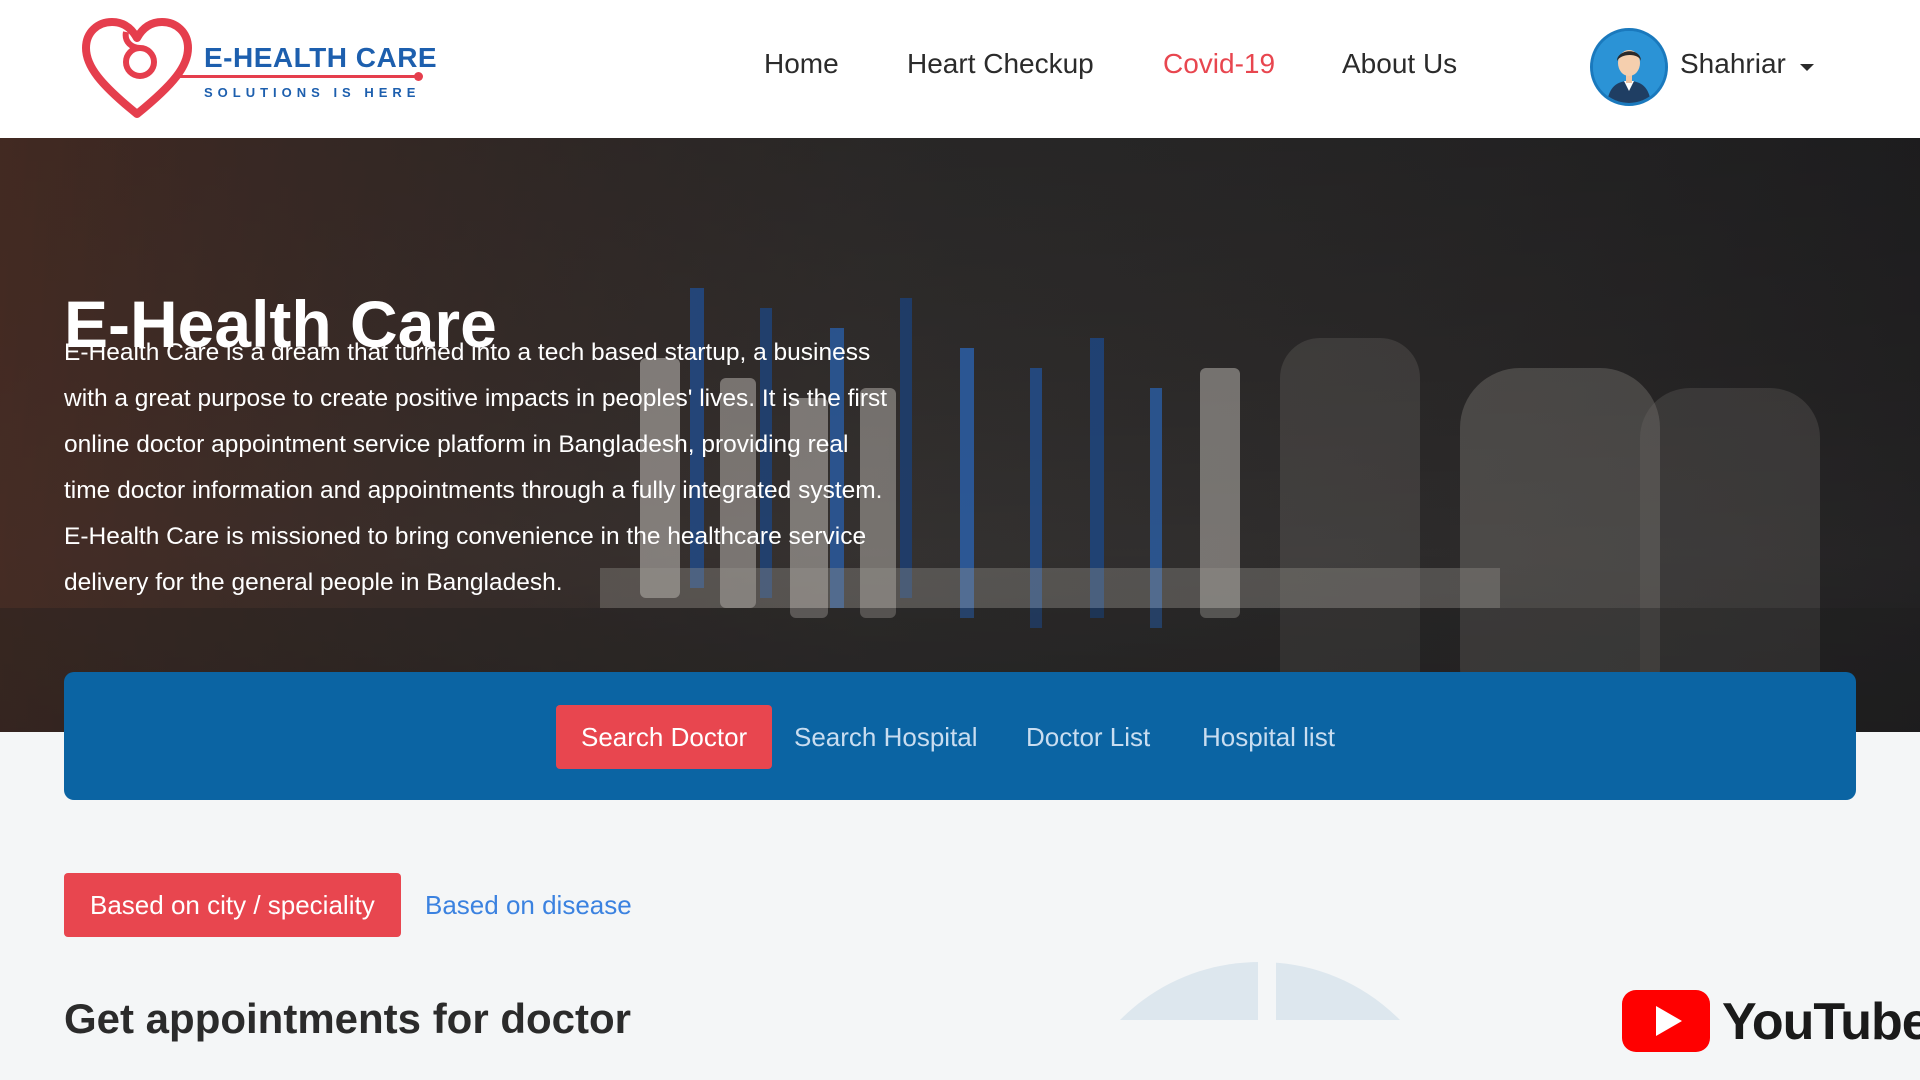 The width and height of the screenshot is (1920, 1080). What do you see at coordinates (1260, 990) in the screenshot?
I see `decorative-arc` at bounding box center [1260, 990].